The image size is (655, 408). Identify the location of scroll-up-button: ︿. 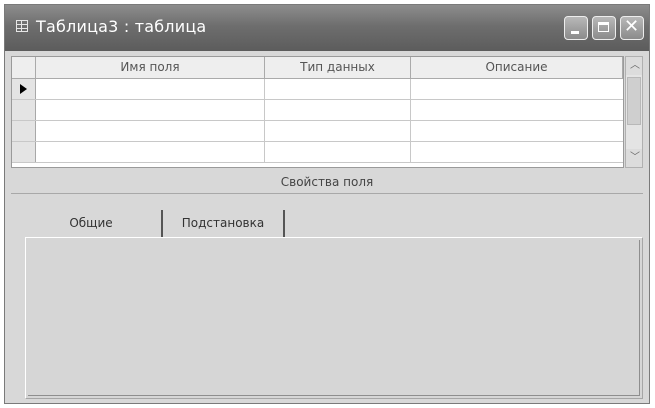
(634, 66).